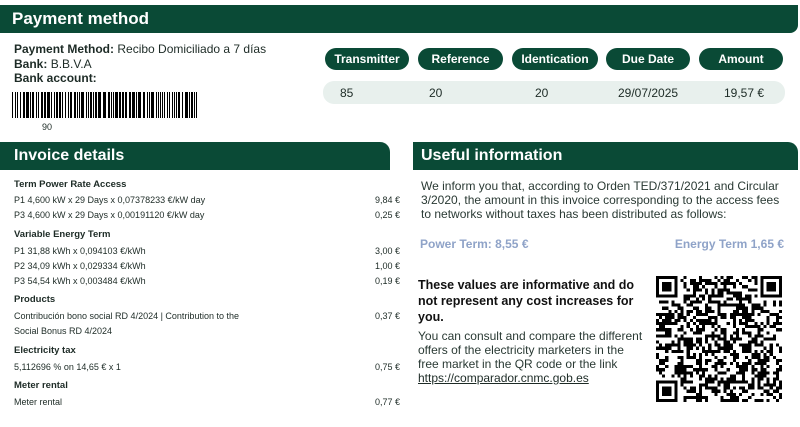  I want to click on reference-value: 20, so click(436, 93).